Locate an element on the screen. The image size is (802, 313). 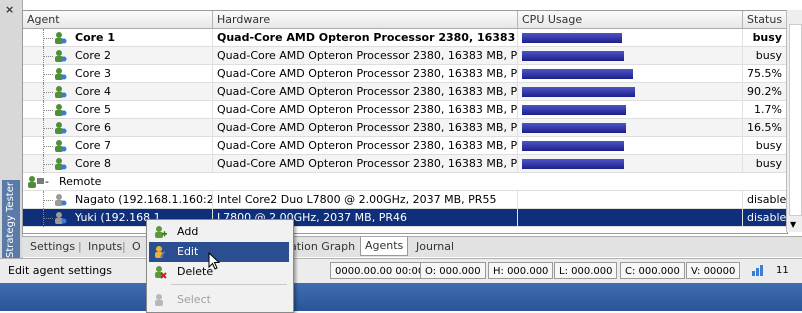
agent-cell: Core 2 is located at coordinates (118, 56).